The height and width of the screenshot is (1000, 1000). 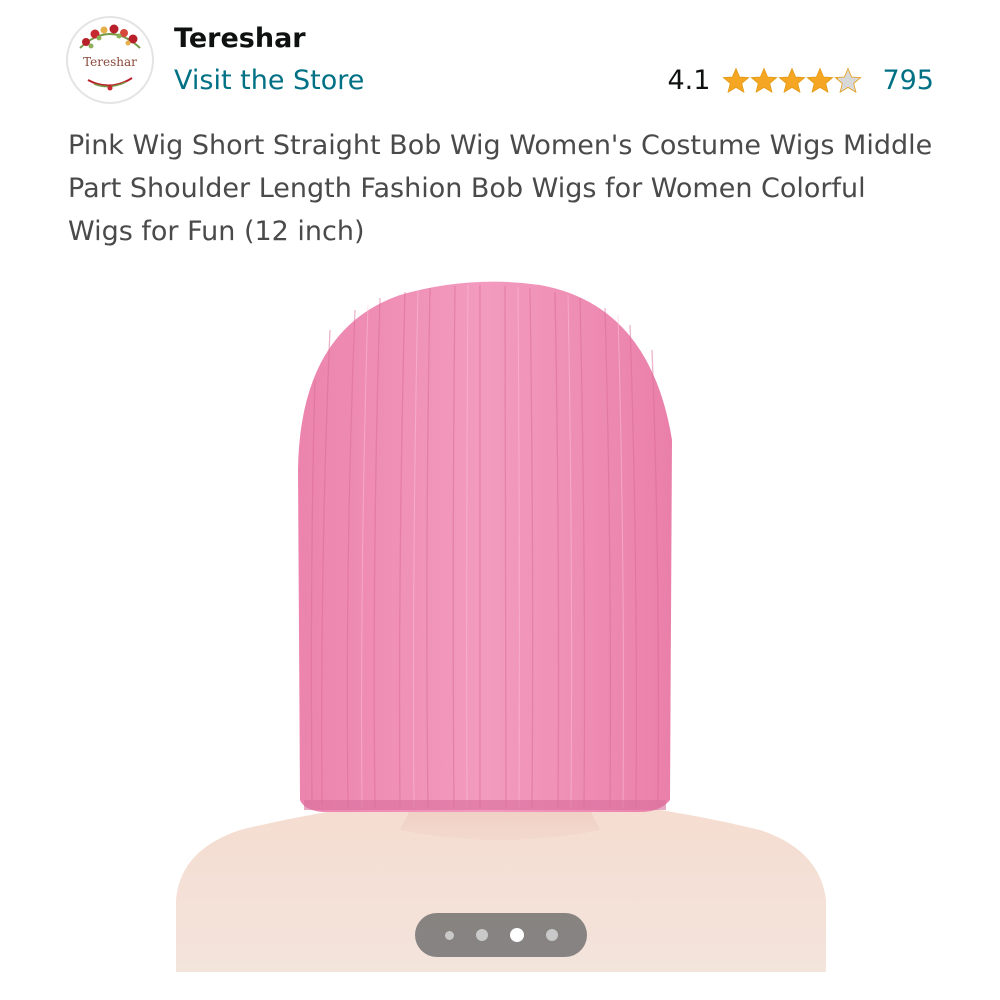 I want to click on image-carousel-indicator, so click(x=501, y=935).